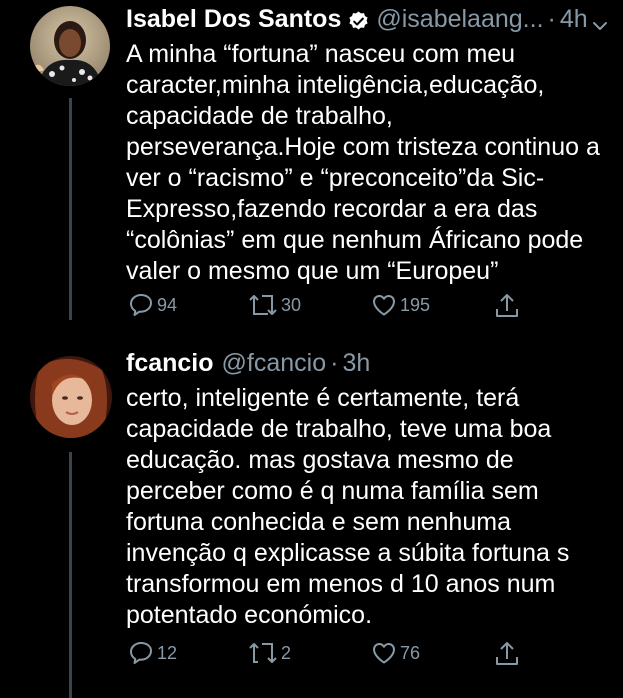 The image size is (623, 698). What do you see at coordinates (167, 652) in the screenshot?
I see `reply-count: 12` at bounding box center [167, 652].